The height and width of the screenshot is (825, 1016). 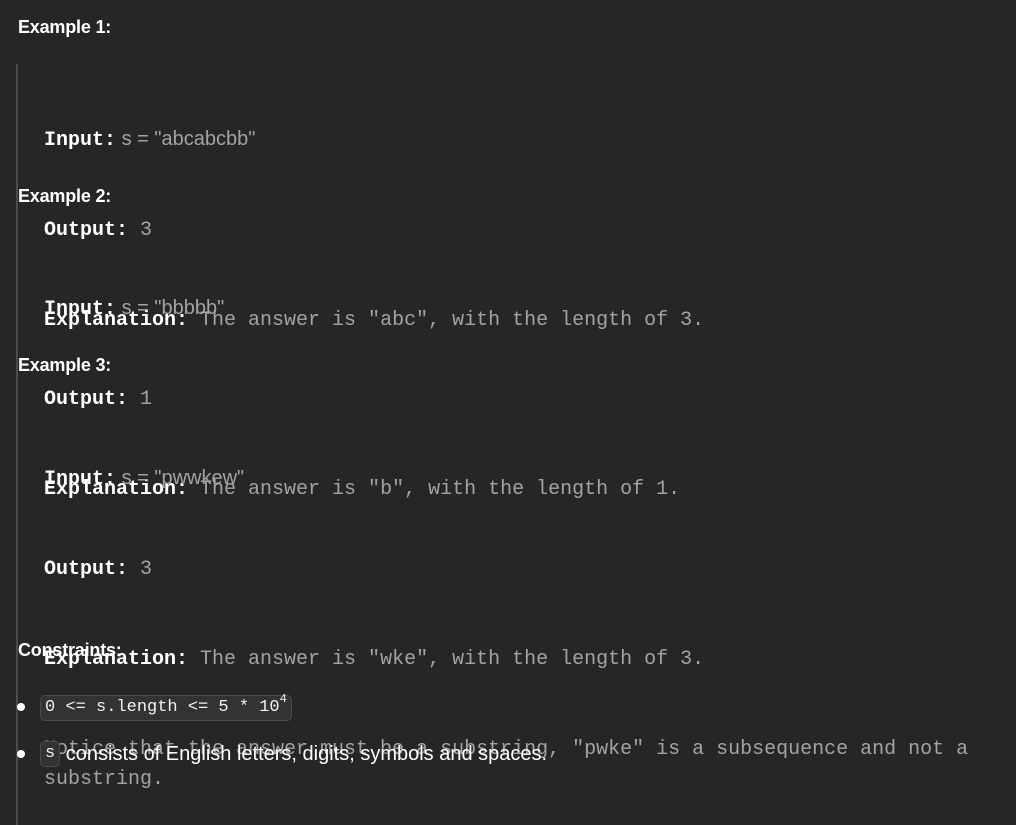 I want to click on constraints-heading: Constraints:, so click(x=70, y=650).